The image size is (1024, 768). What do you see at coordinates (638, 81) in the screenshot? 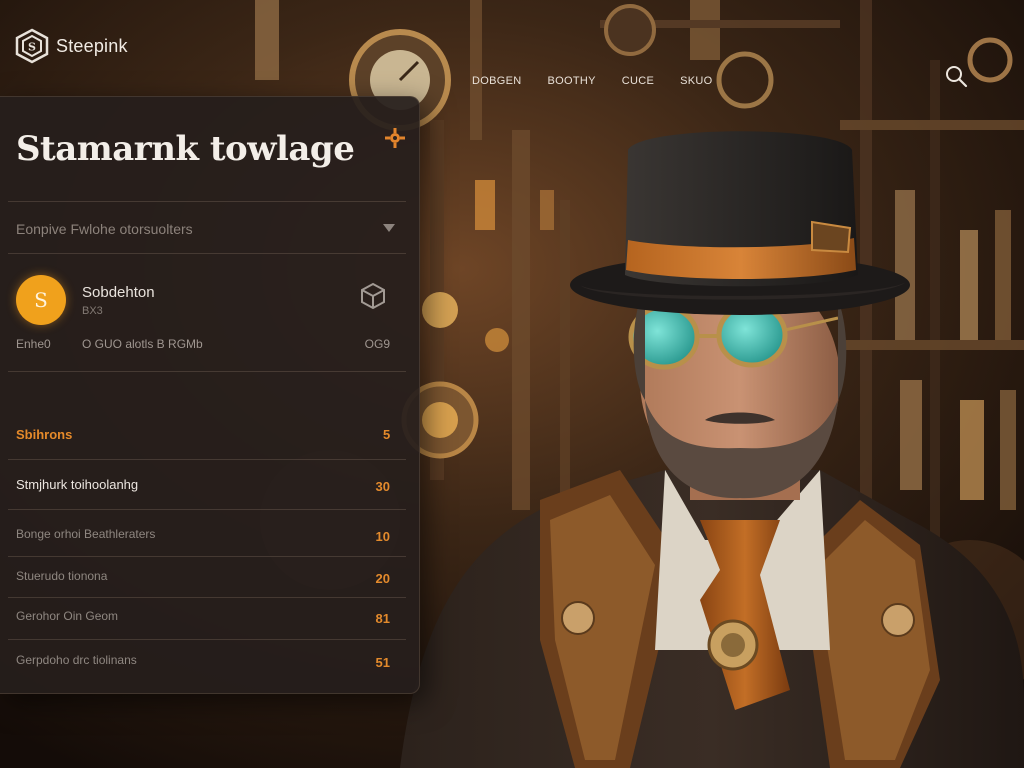
I see `nav-link-3: CUCE` at bounding box center [638, 81].